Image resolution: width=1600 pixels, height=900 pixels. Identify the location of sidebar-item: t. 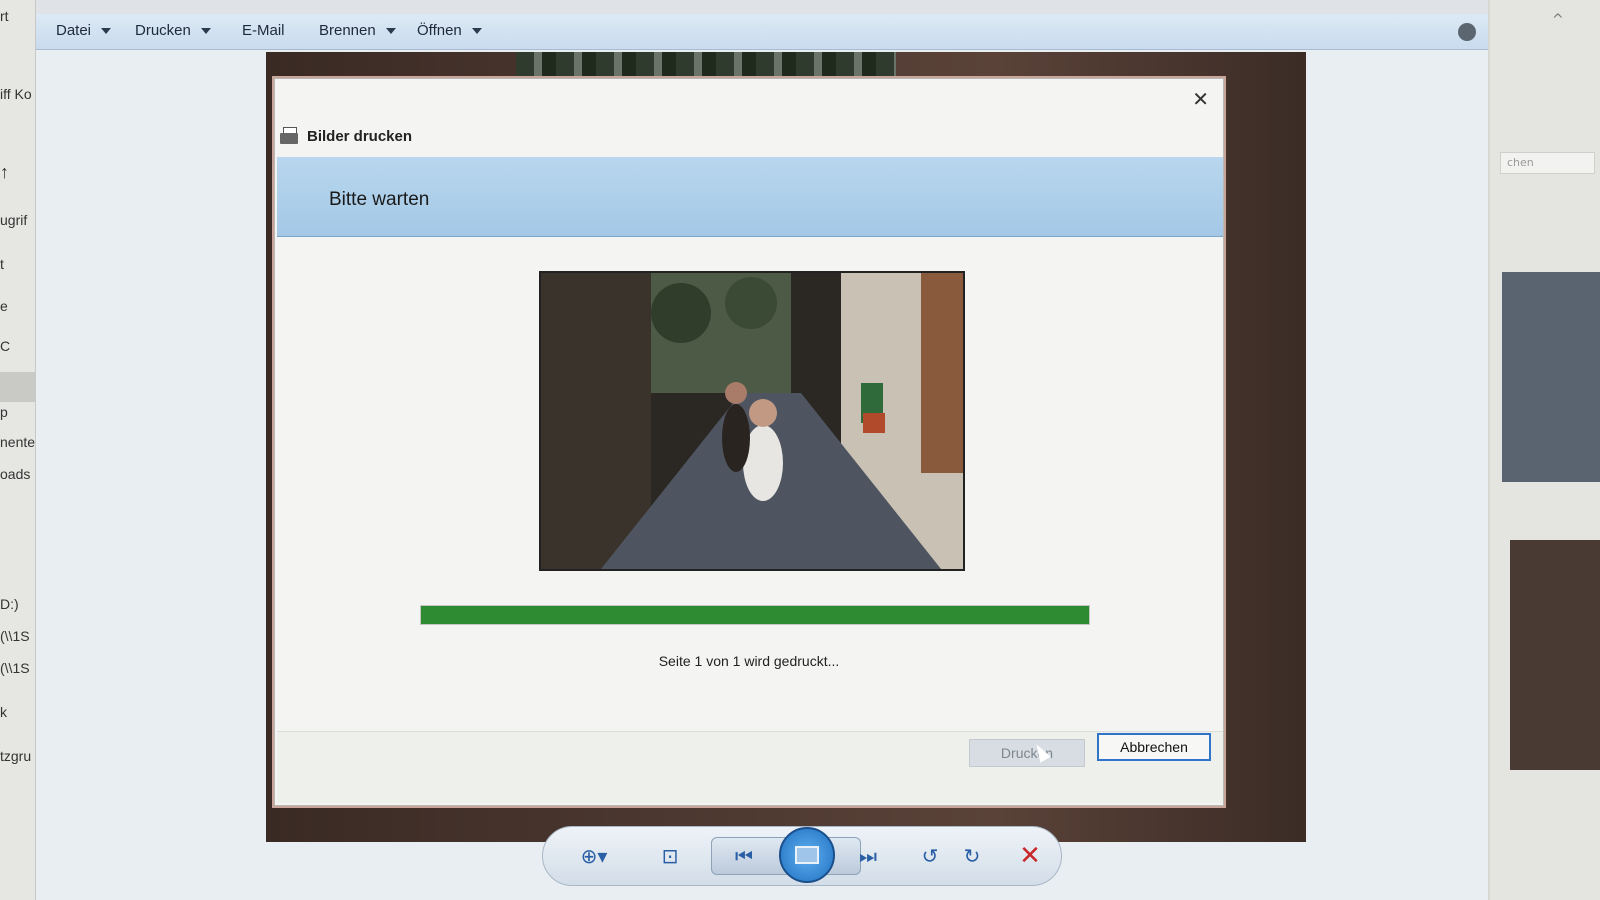
(2, 264).